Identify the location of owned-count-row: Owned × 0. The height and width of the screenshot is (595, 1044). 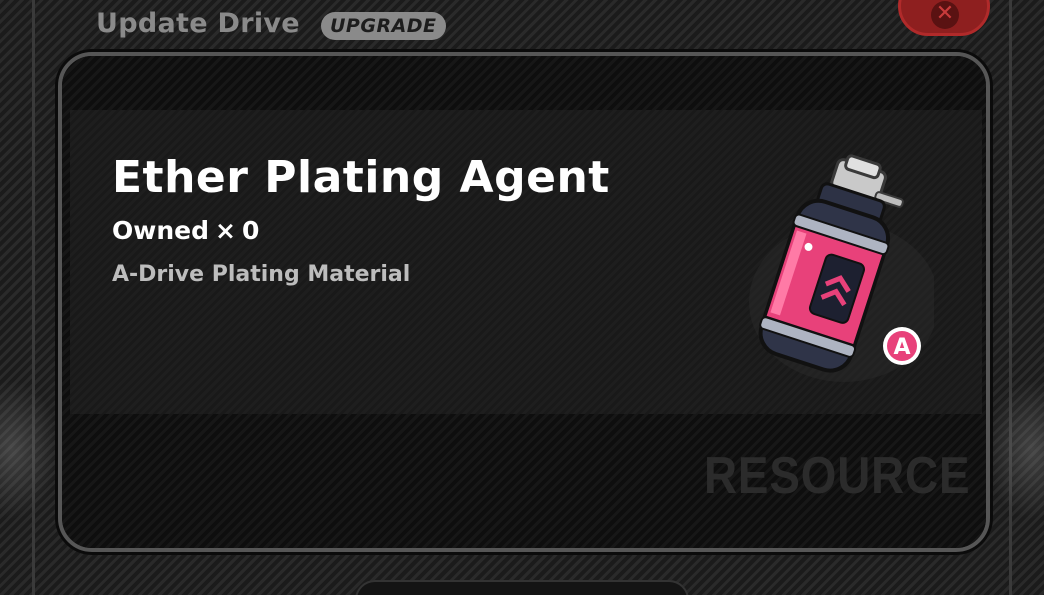
(188, 230).